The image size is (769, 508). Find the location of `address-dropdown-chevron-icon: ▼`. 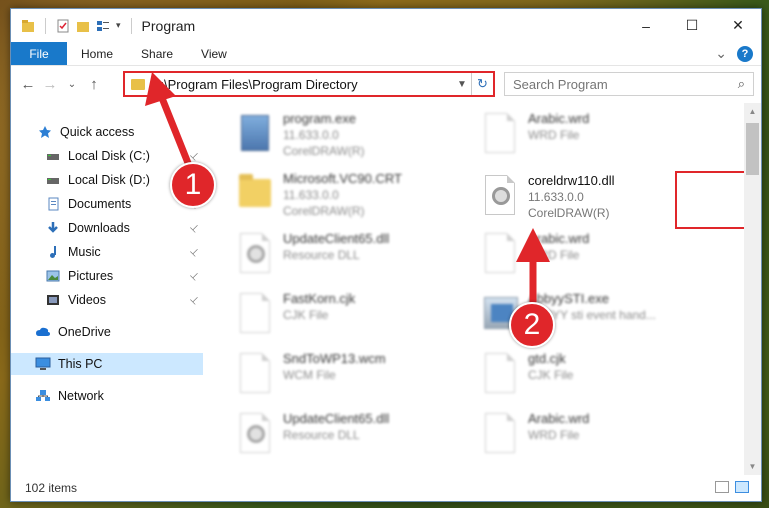

address-dropdown-chevron-icon: ▼ is located at coordinates (462, 84).